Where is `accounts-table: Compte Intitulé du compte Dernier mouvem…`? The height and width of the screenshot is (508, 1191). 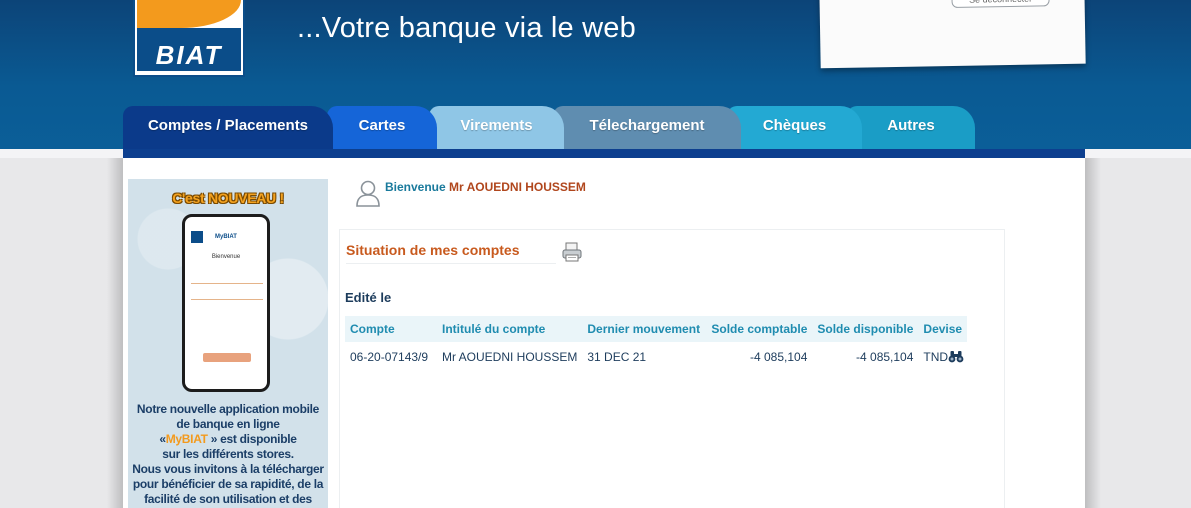 accounts-table: Compte Intitulé du compte Dernier mouvem… is located at coordinates (656, 344).